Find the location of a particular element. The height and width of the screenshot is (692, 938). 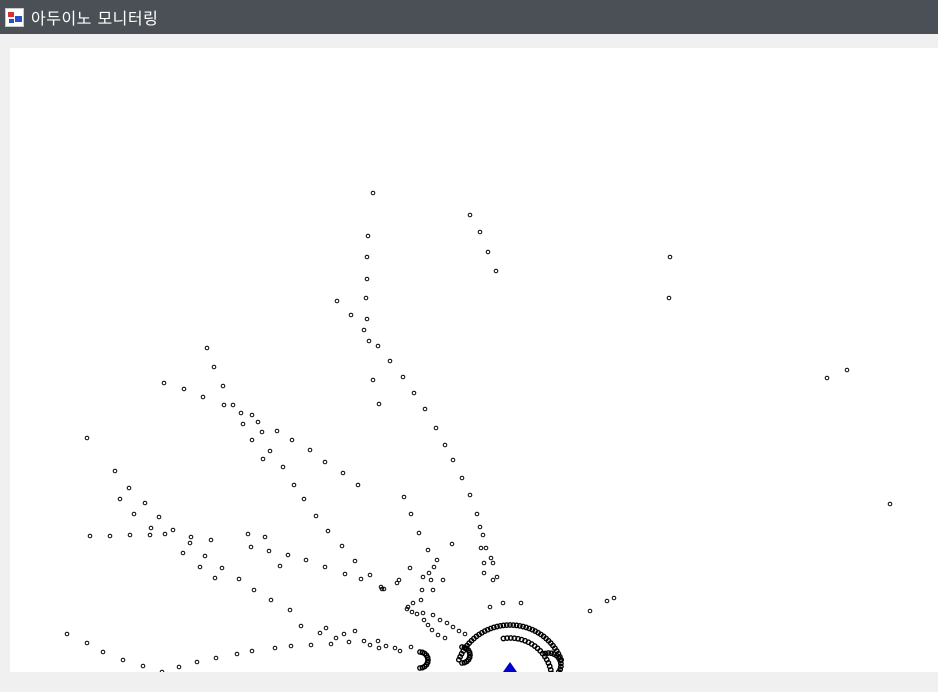

app-icon is located at coordinates (14, 17).